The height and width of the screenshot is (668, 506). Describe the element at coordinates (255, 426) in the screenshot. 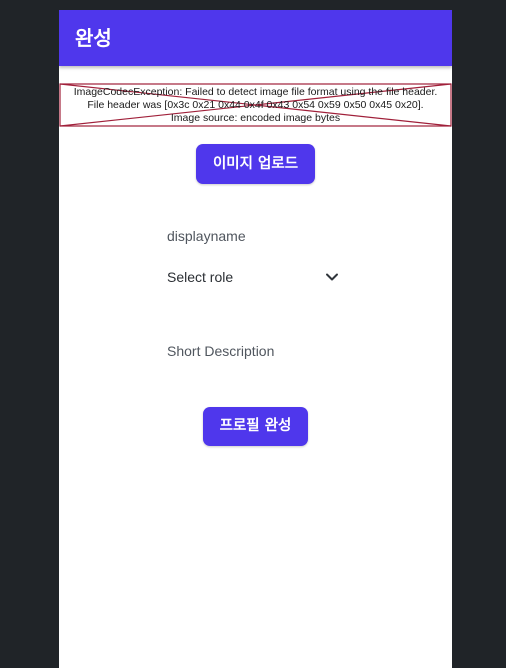

I see `complete-profile-button: 프로필 완성` at that location.